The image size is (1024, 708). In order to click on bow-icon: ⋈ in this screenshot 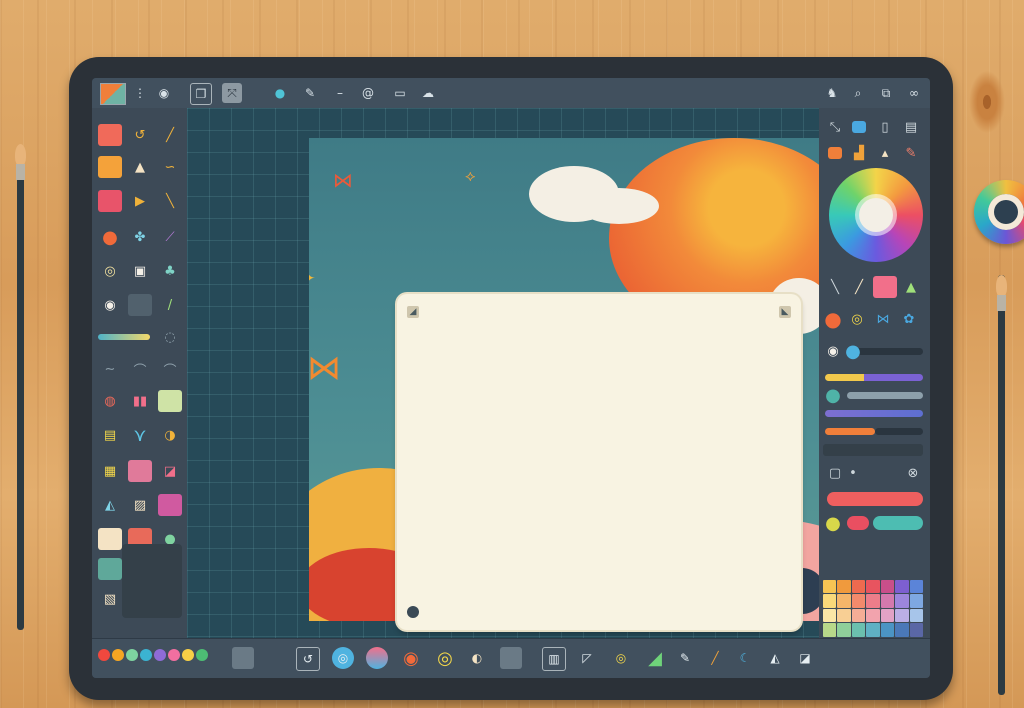, I will do `click(883, 319)`.